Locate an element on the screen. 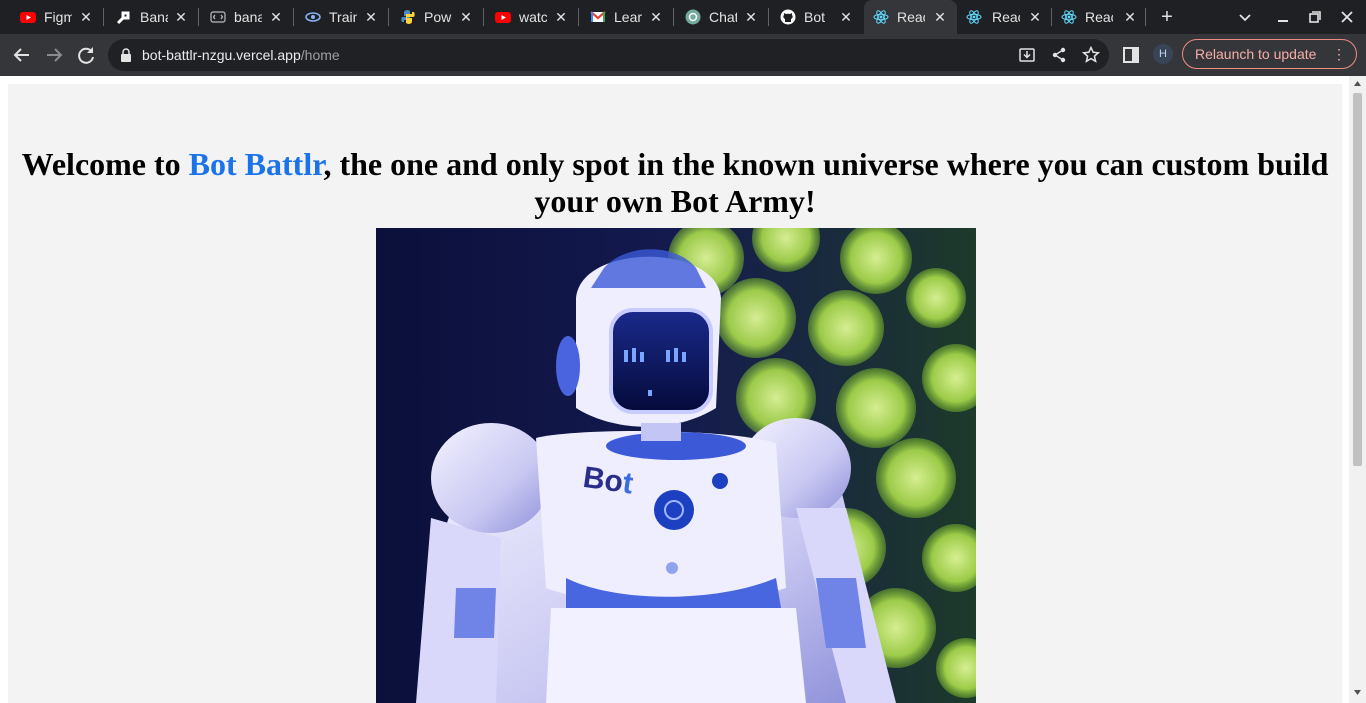  address-url: bot-battlr-nzgu.vercel.app/home is located at coordinates (241, 55).